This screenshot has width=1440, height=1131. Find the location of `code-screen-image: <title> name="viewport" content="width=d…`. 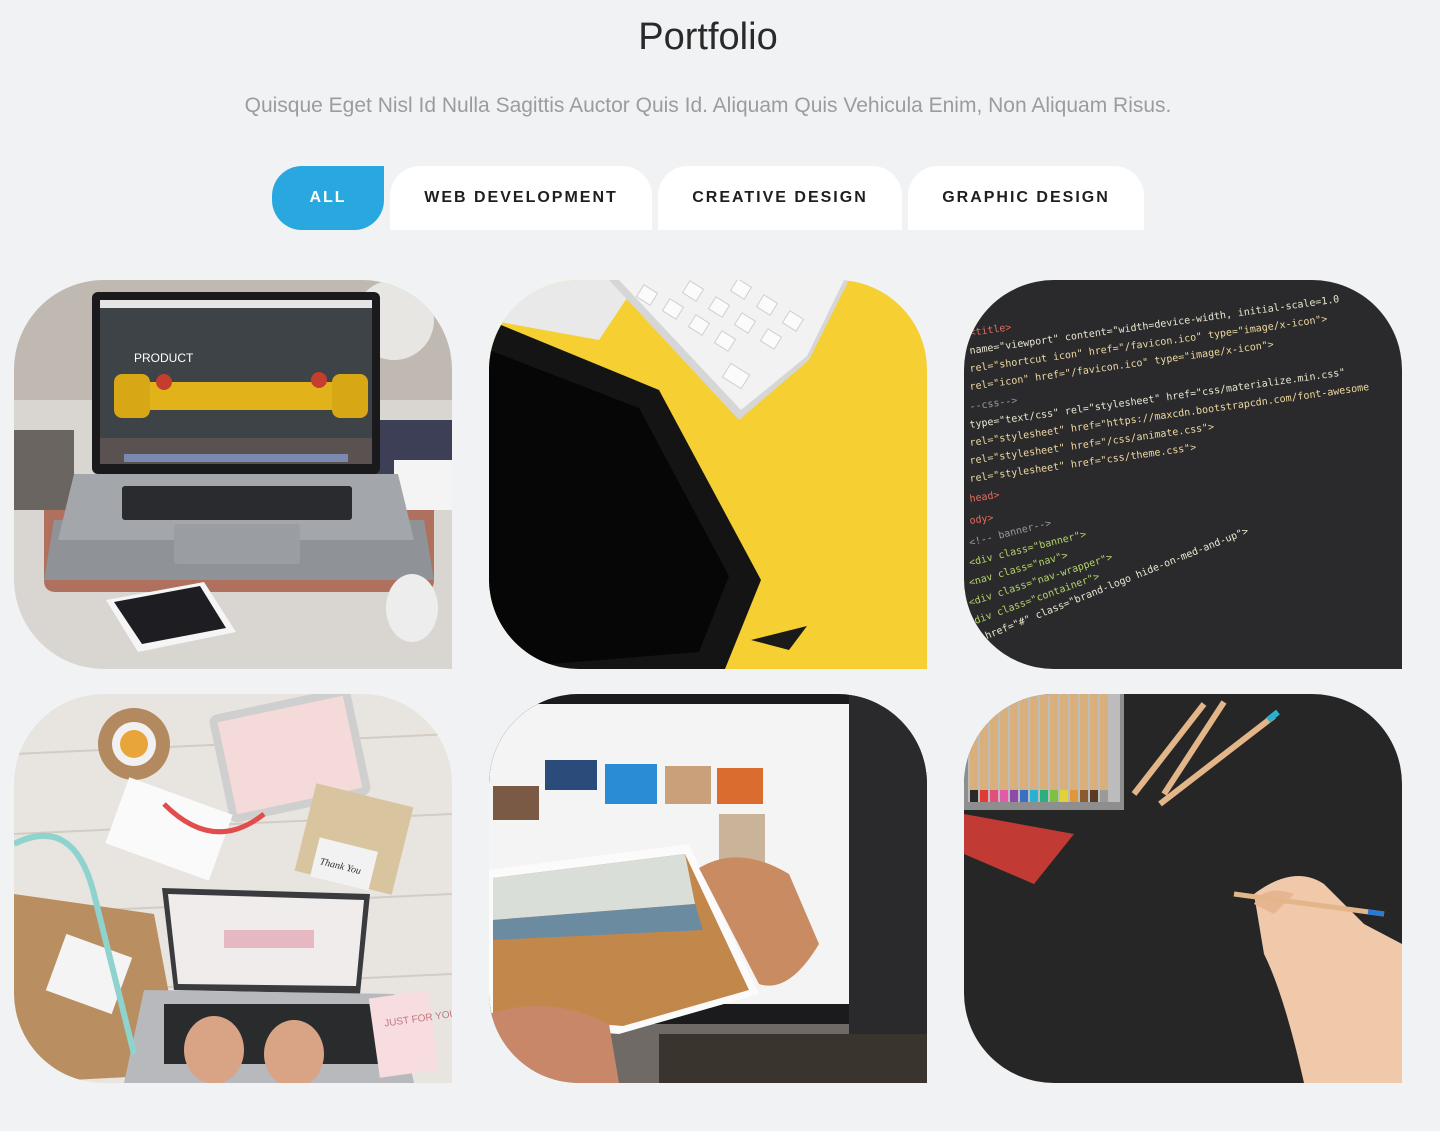

code-screen-image: <title> name="viewport" content="width=d… is located at coordinates (1183, 474).